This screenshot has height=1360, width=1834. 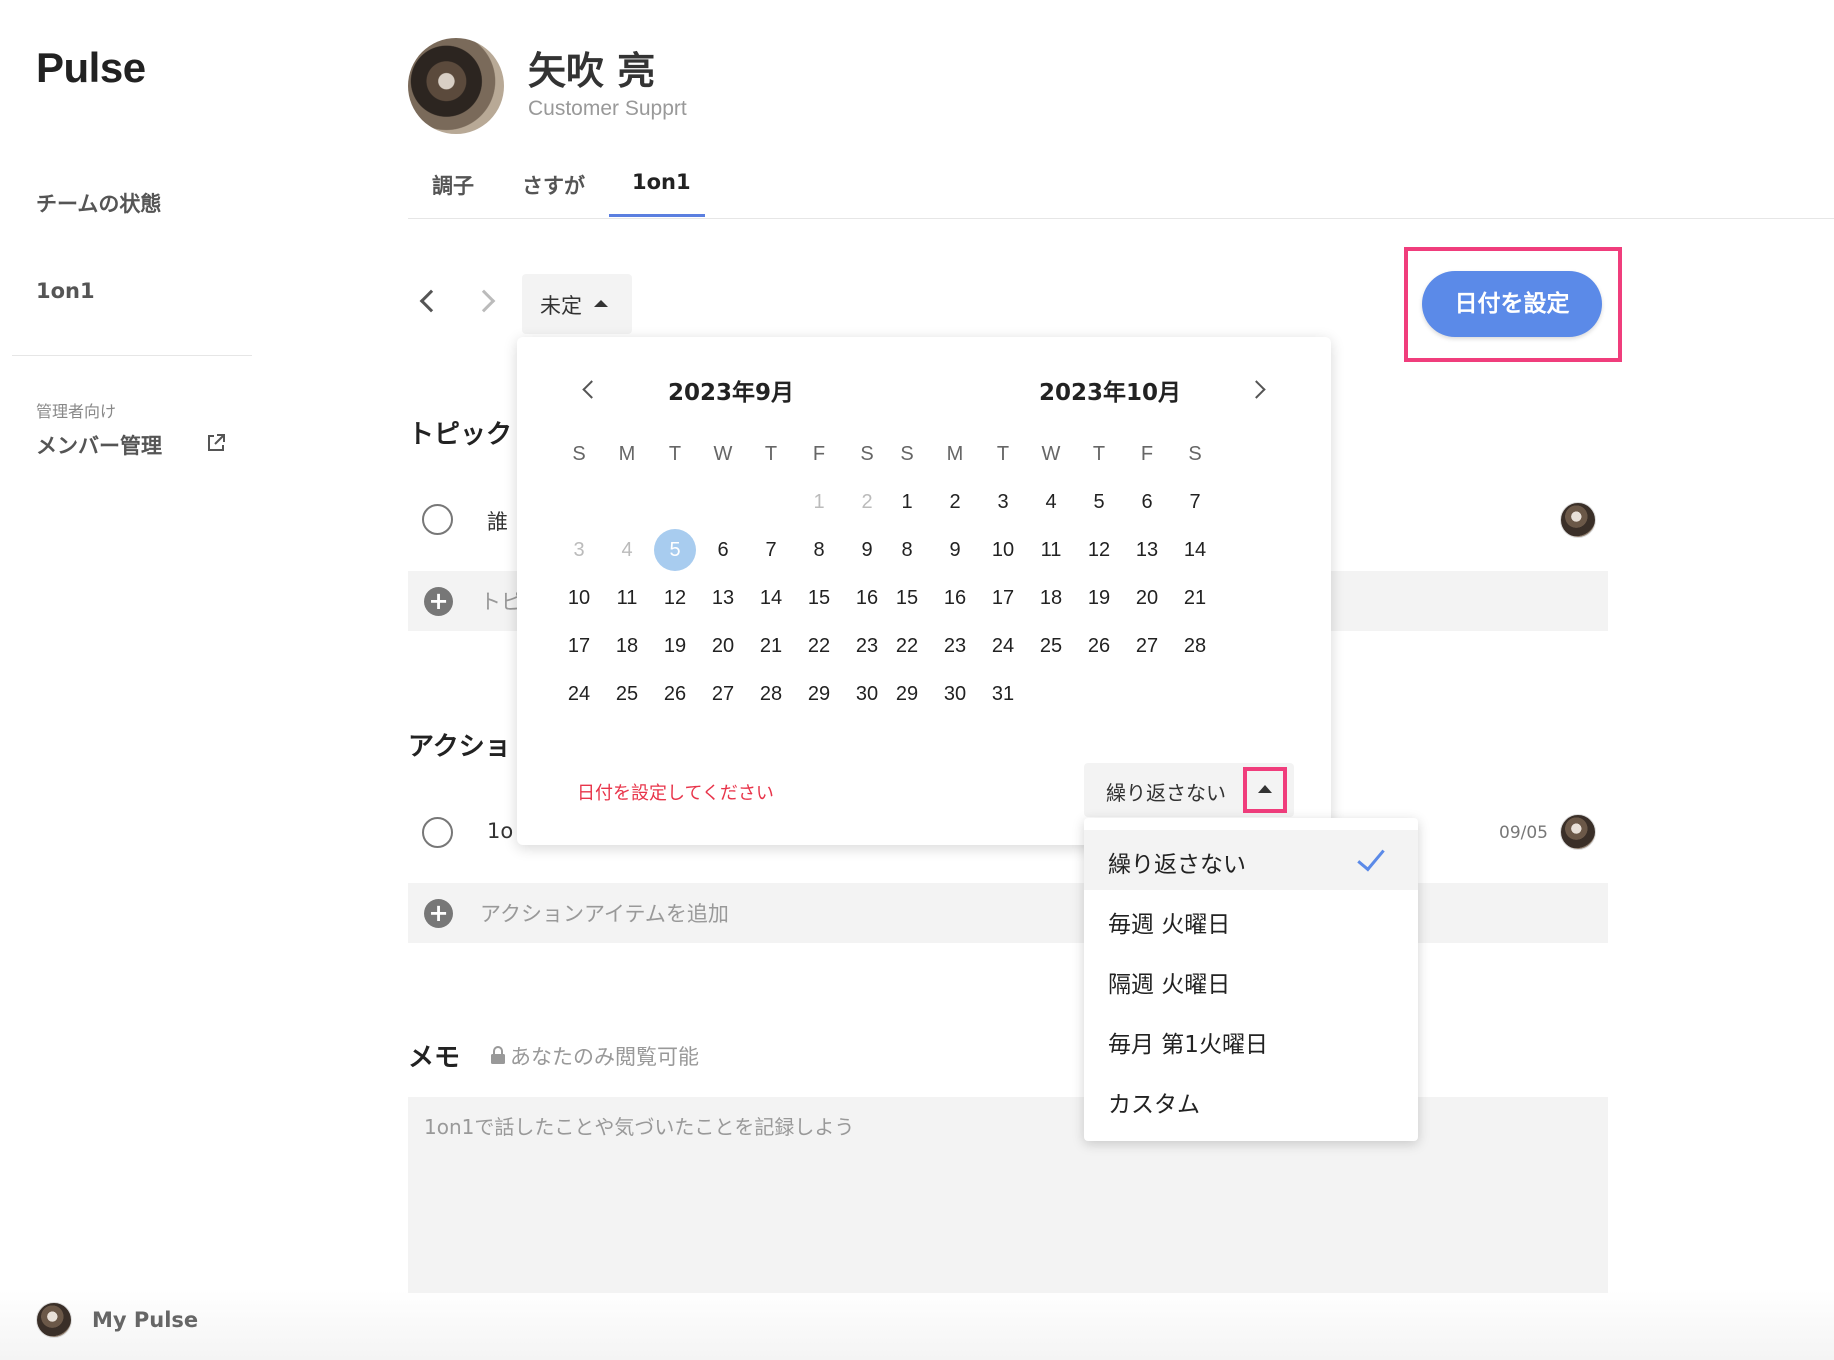 I want to click on app-logo: Pulse, so click(x=91, y=68).